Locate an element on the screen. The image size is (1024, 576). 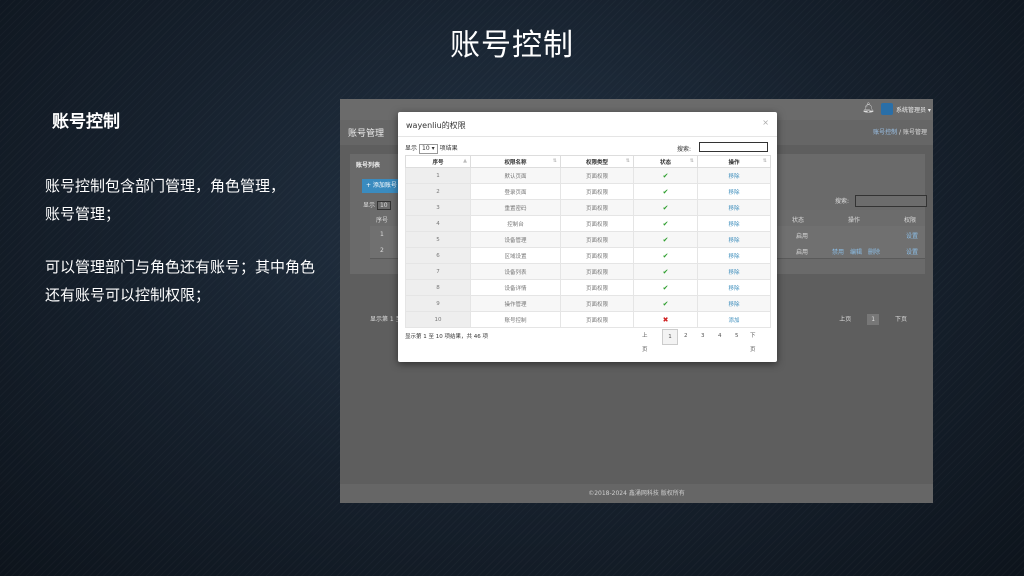
page-4-button: 4 is located at coordinates (720, 336).